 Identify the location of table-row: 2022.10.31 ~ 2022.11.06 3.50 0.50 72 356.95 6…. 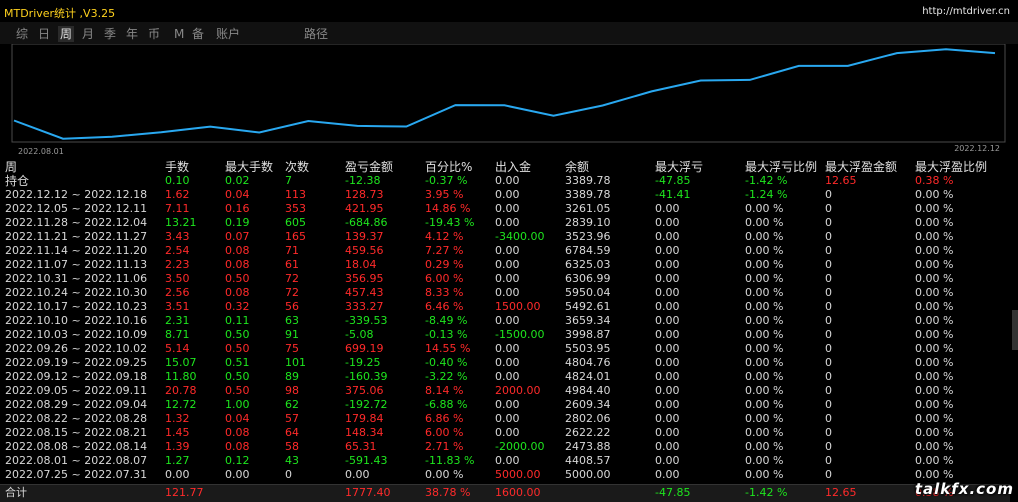
(505, 279).